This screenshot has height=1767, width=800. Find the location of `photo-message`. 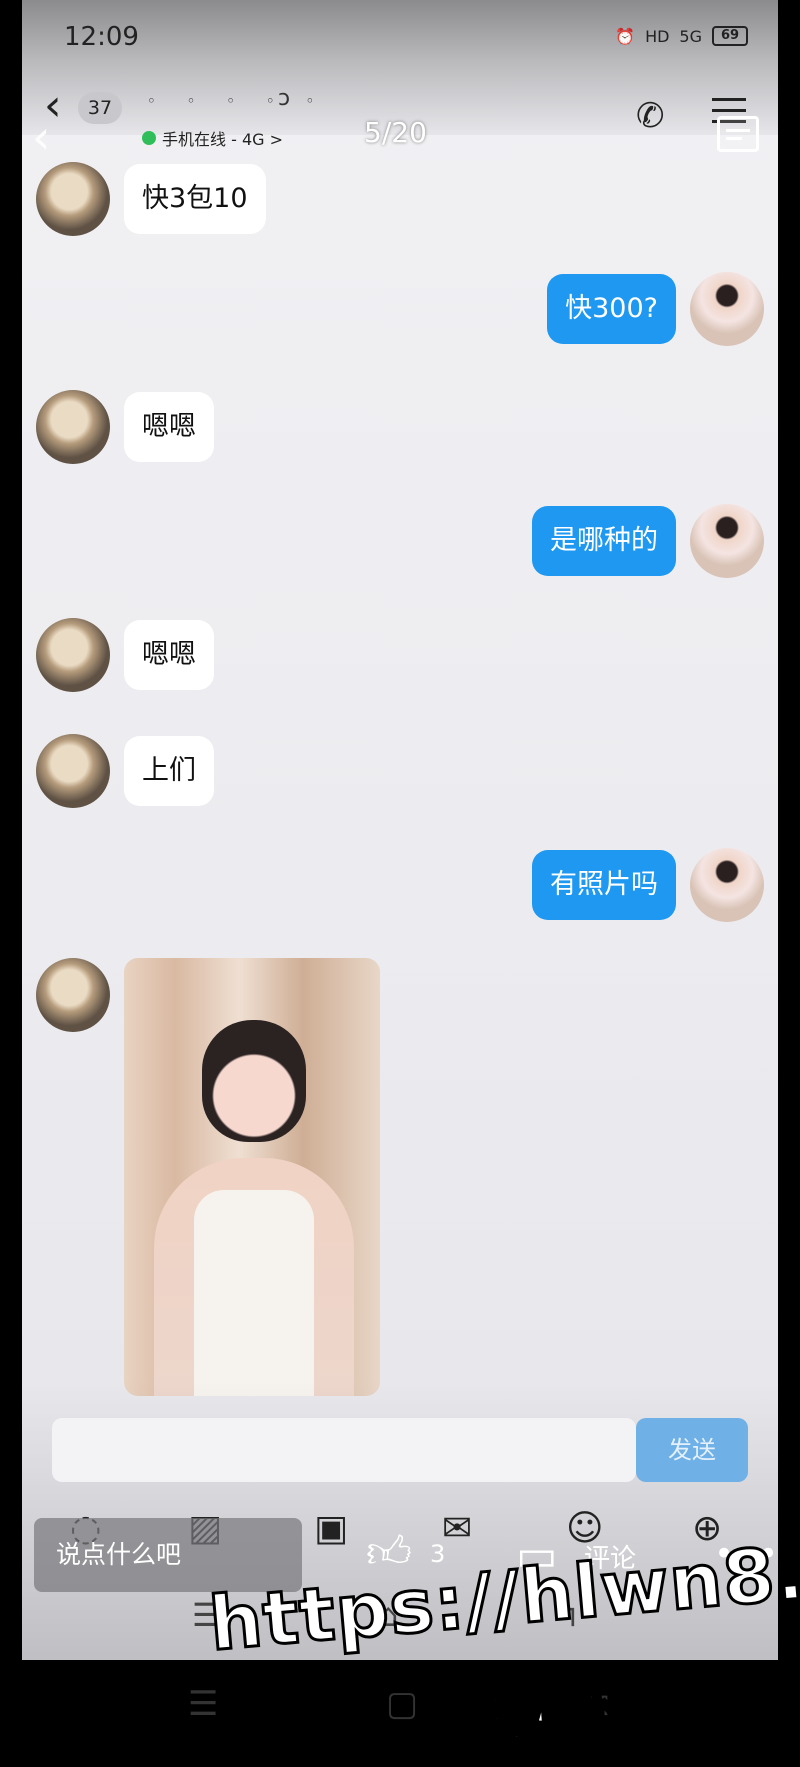

photo-message is located at coordinates (252, 1177).